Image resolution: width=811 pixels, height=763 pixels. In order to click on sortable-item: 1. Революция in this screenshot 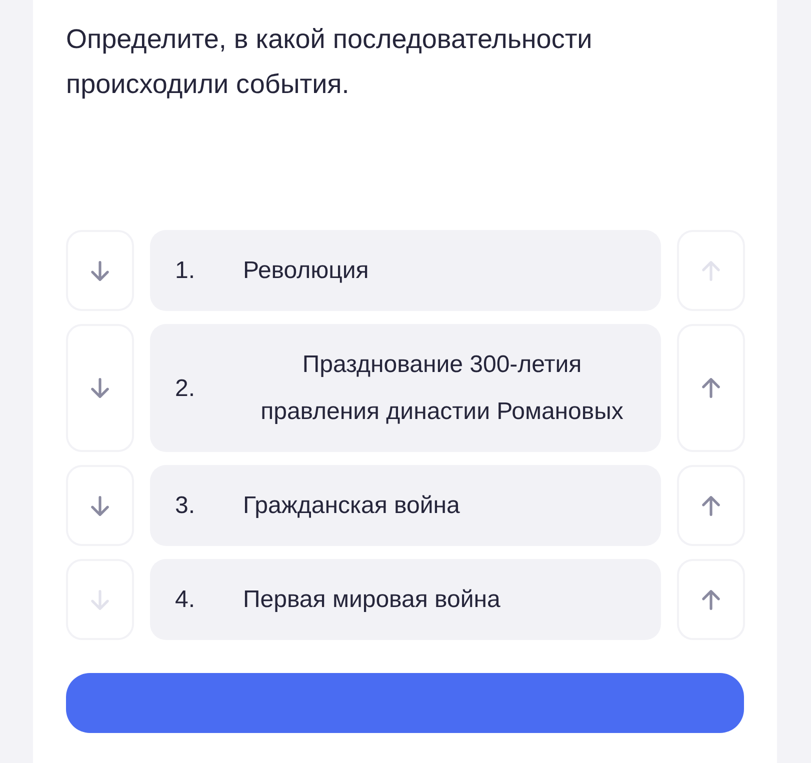, I will do `click(405, 270)`.